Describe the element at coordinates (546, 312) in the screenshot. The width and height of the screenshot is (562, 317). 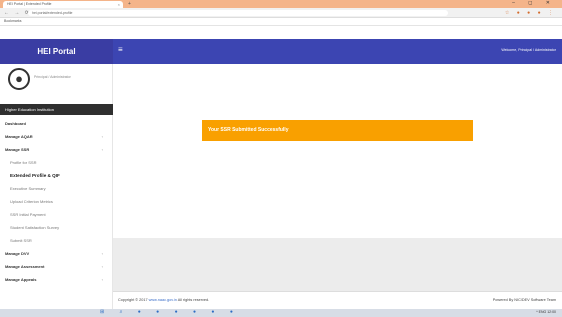
I see `system-tray: ^ ENG 12:00` at that location.